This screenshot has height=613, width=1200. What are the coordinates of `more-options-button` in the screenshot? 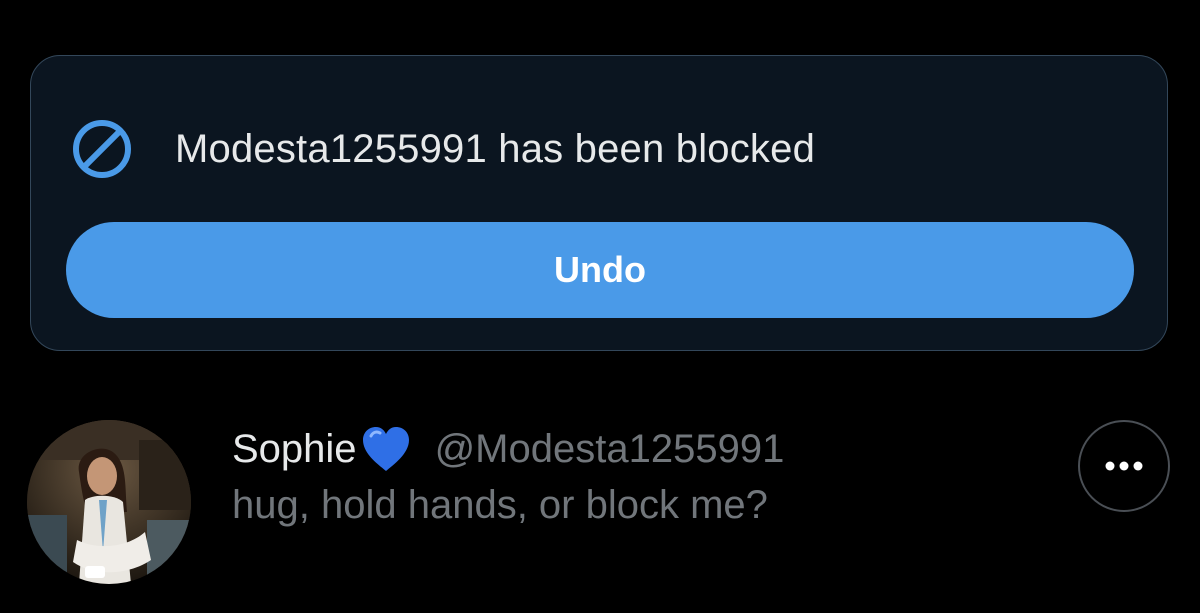 It's located at (1124, 466).